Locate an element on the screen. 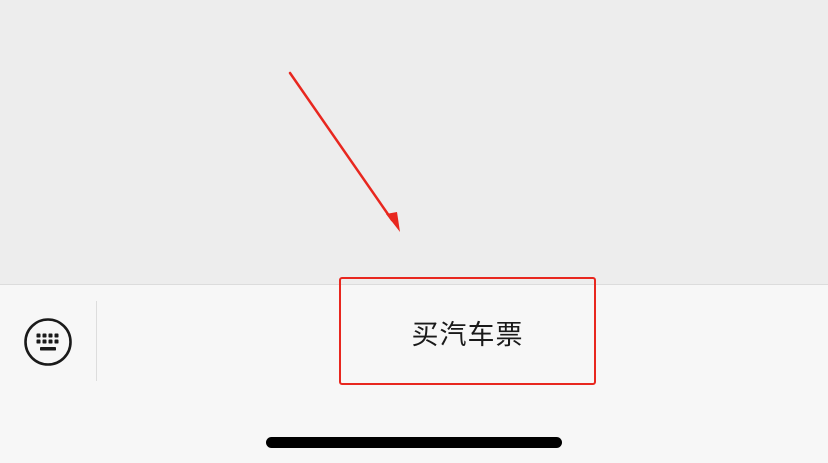 The height and width of the screenshot is (463, 828). menu-divider is located at coordinates (96, 341).